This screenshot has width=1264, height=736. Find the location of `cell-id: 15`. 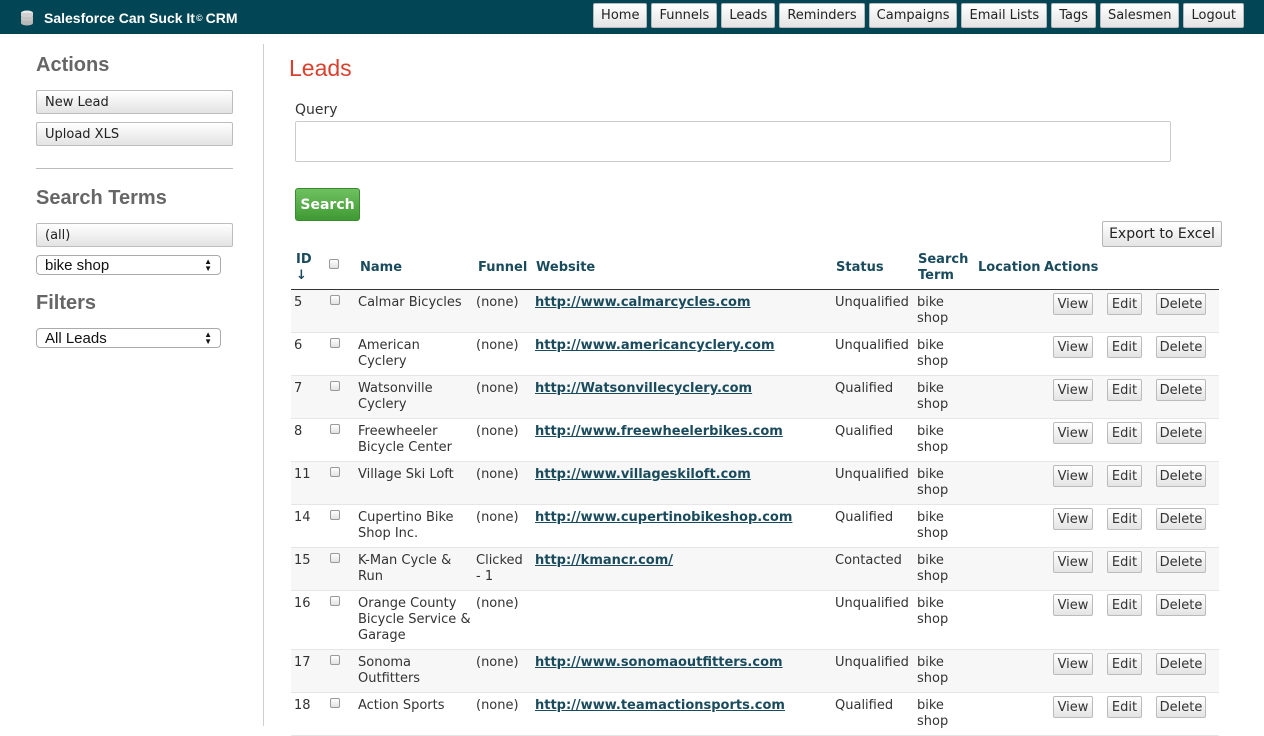

cell-id: 15 is located at coordinates (302, 560).